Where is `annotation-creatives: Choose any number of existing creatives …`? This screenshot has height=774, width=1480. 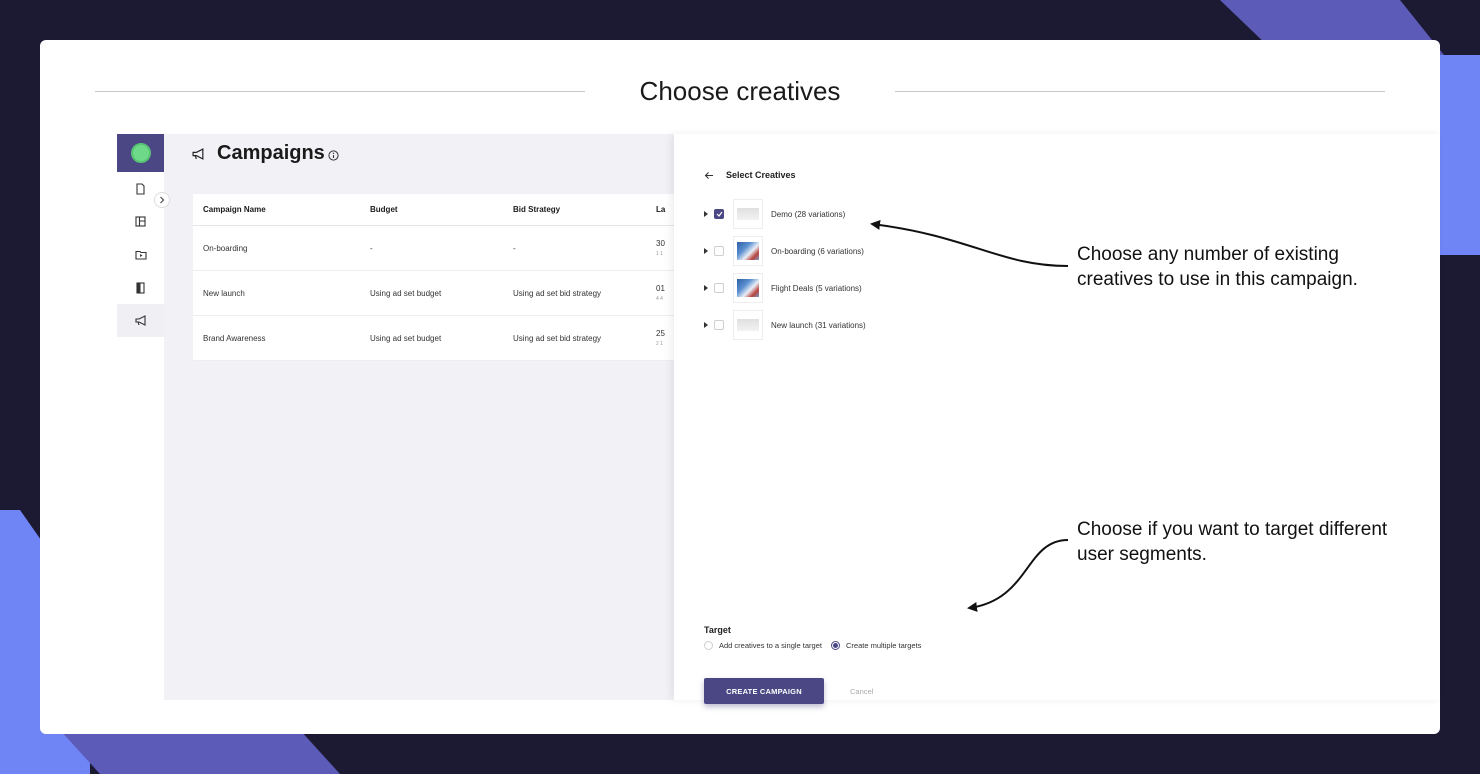
annotation-creatives: Choose any number of existing creatives … is located at coordinates (1217, 267).